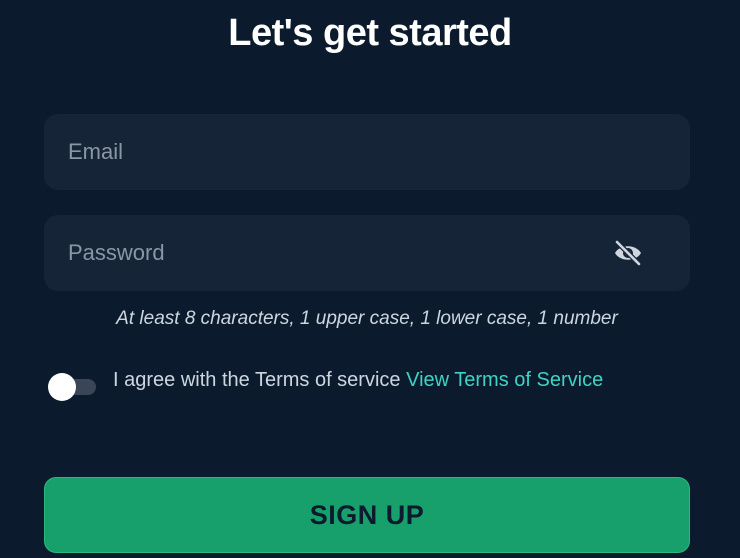 This screenshot has width=740, height=558. I want to click on email-input, so click(338, 152).